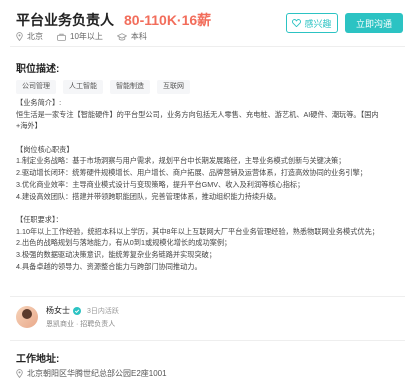  I want to click on requirement-item: 3.极强的数据驱动决策意识，能统筹复杂业务链路并实现突破；, so click(116, 254).